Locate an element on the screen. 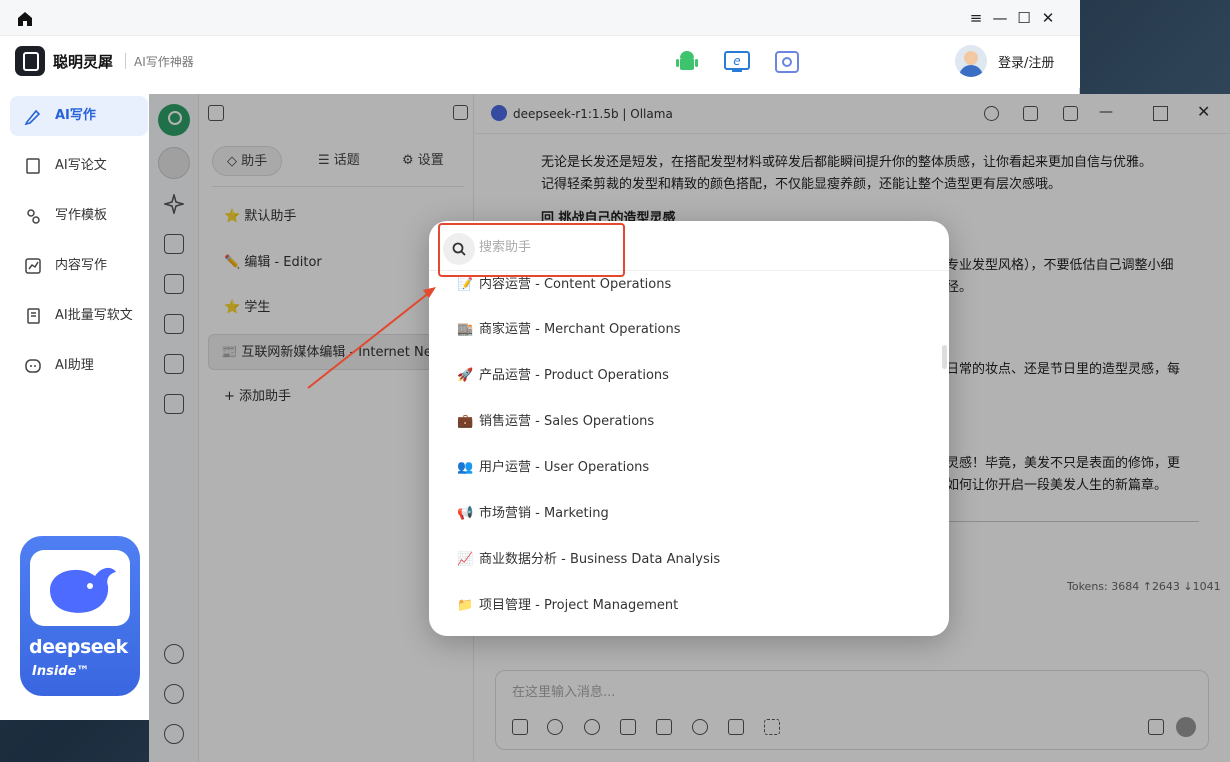  robot-icon is located at coordinates (33, 366).